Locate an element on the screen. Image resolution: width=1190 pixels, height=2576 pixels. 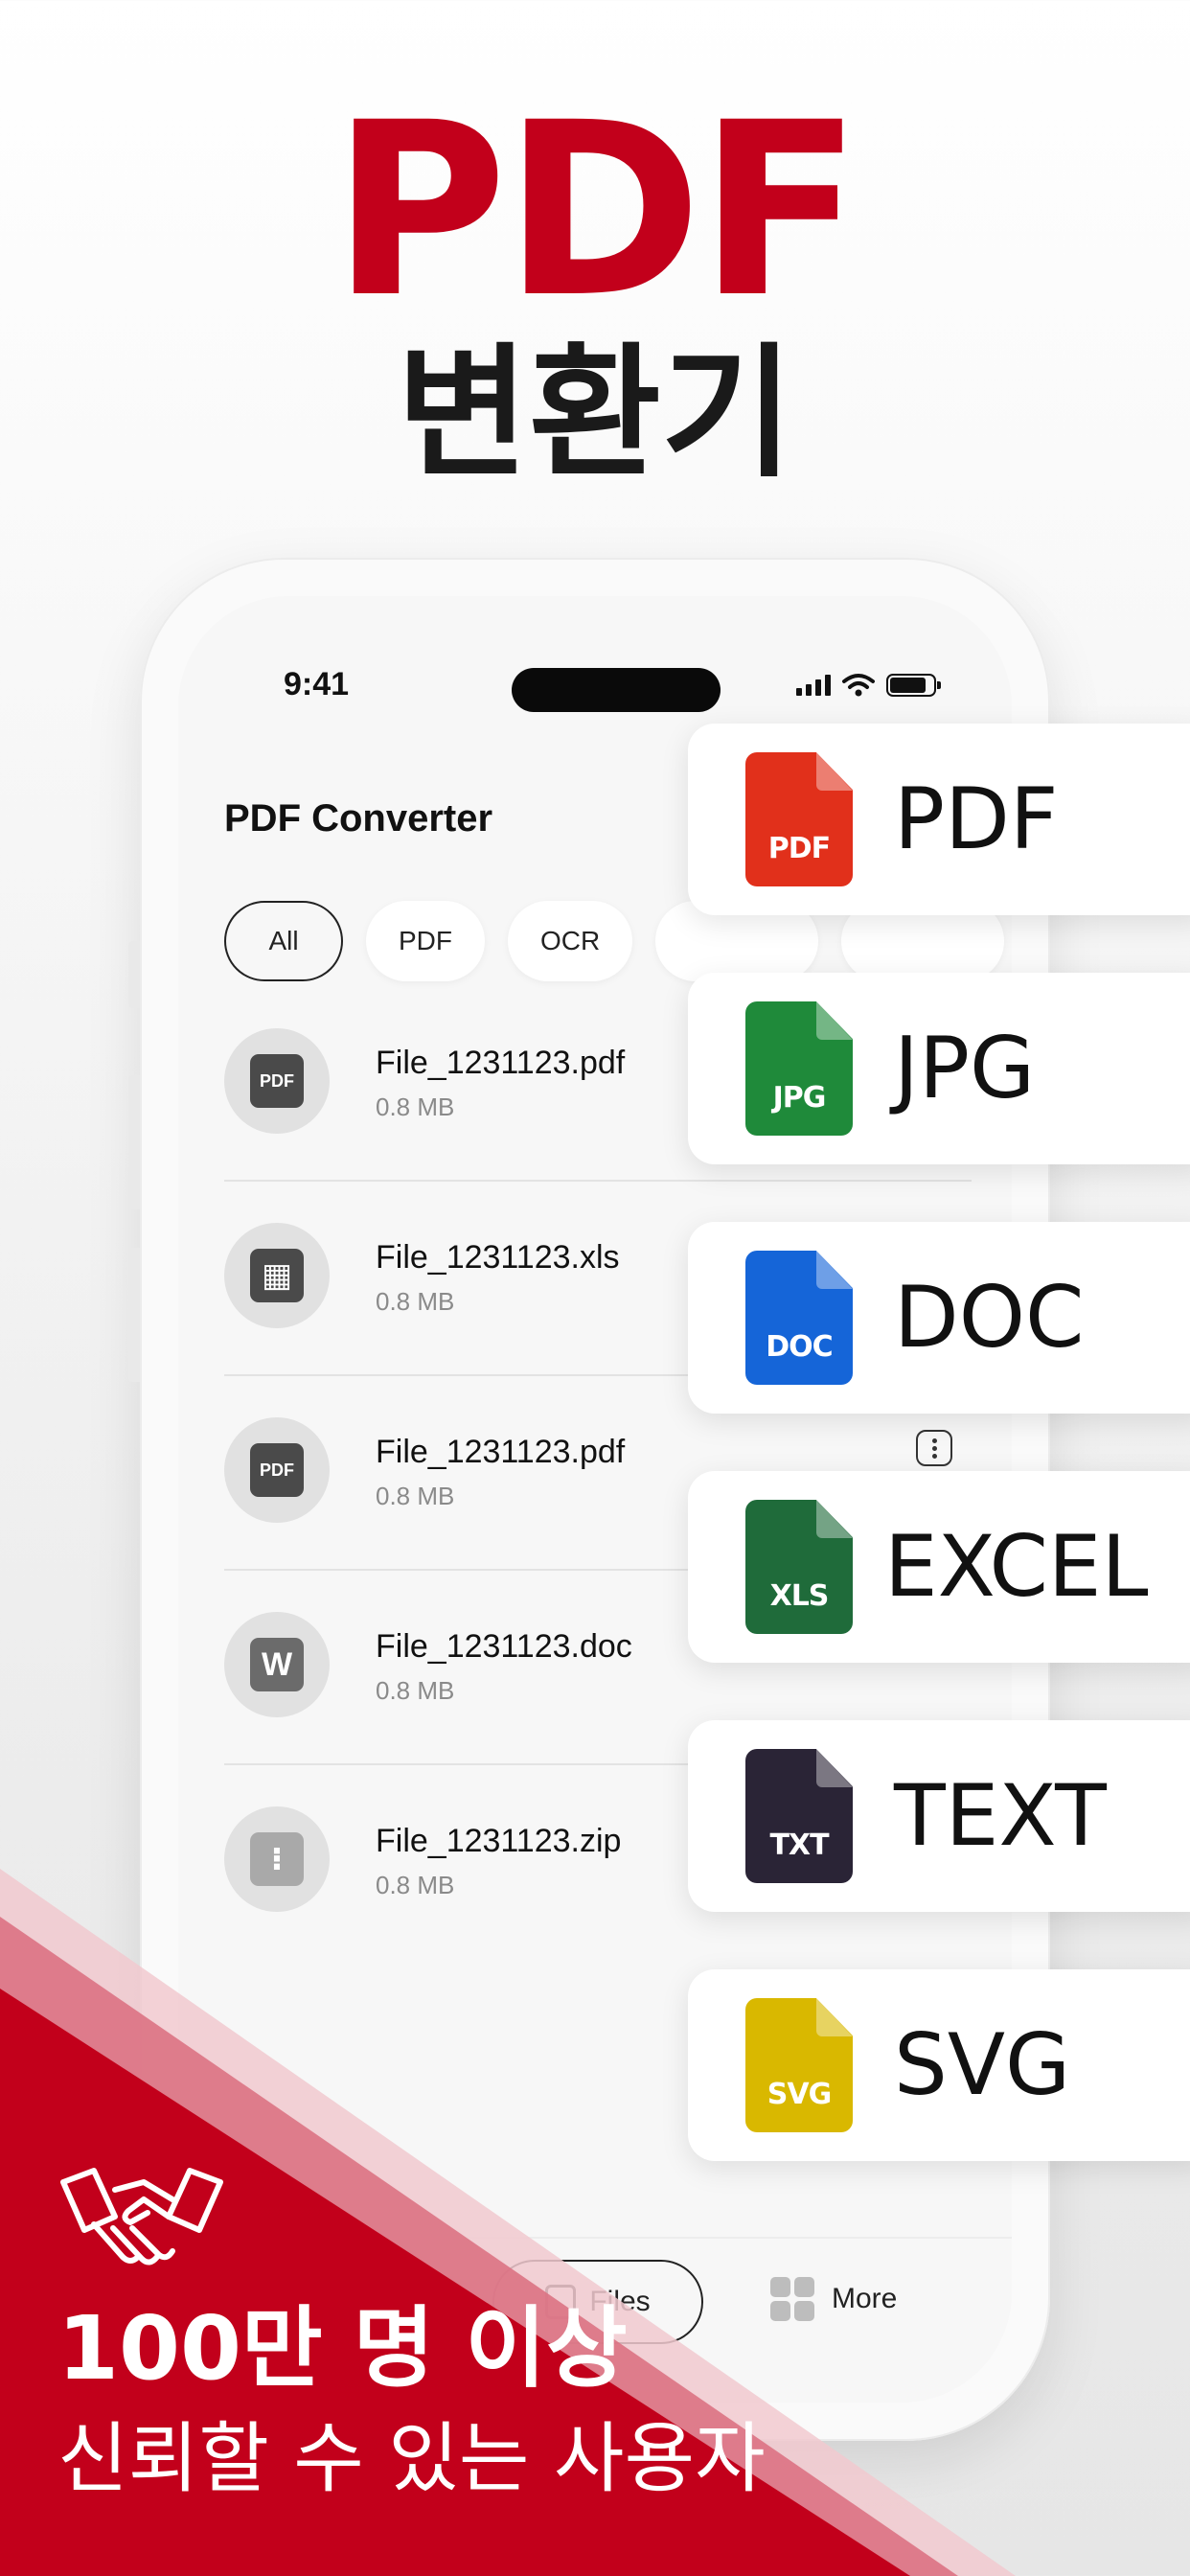
format-card-svg: SVG SVG is located at coordinates (939, 2065).